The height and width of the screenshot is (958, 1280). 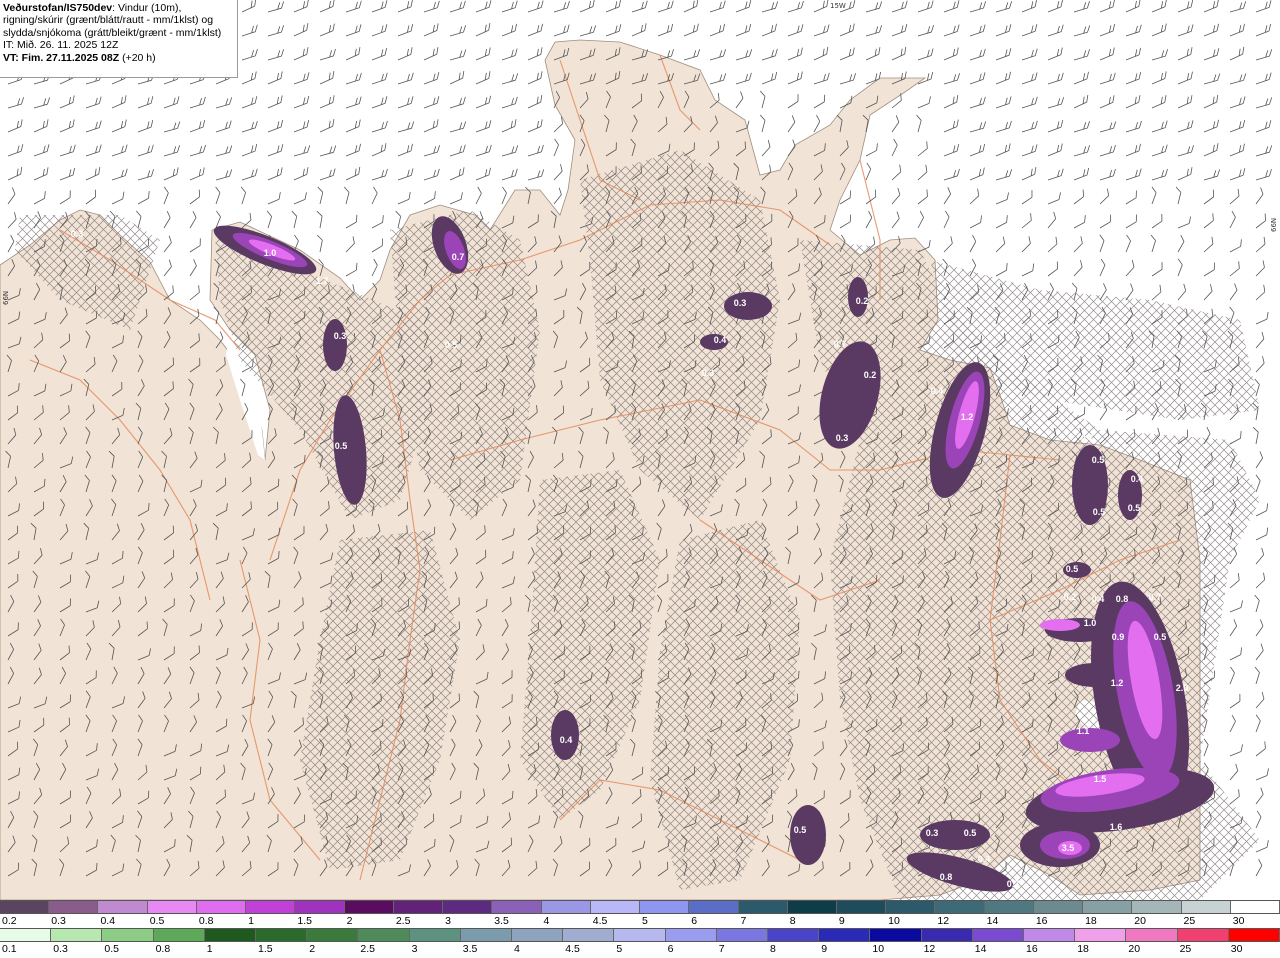 I want to click on title-rest: : Vindur (10m),, so click(x=147, y=8).